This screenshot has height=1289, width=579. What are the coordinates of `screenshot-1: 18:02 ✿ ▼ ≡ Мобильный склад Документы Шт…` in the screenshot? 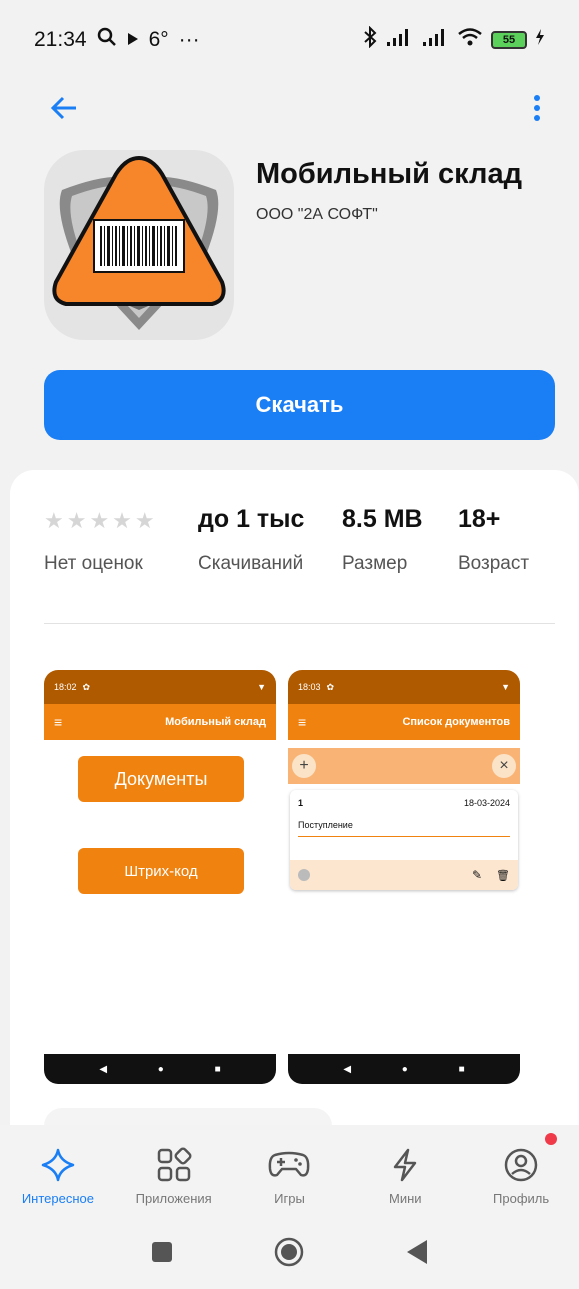 It's located at (160, 877).